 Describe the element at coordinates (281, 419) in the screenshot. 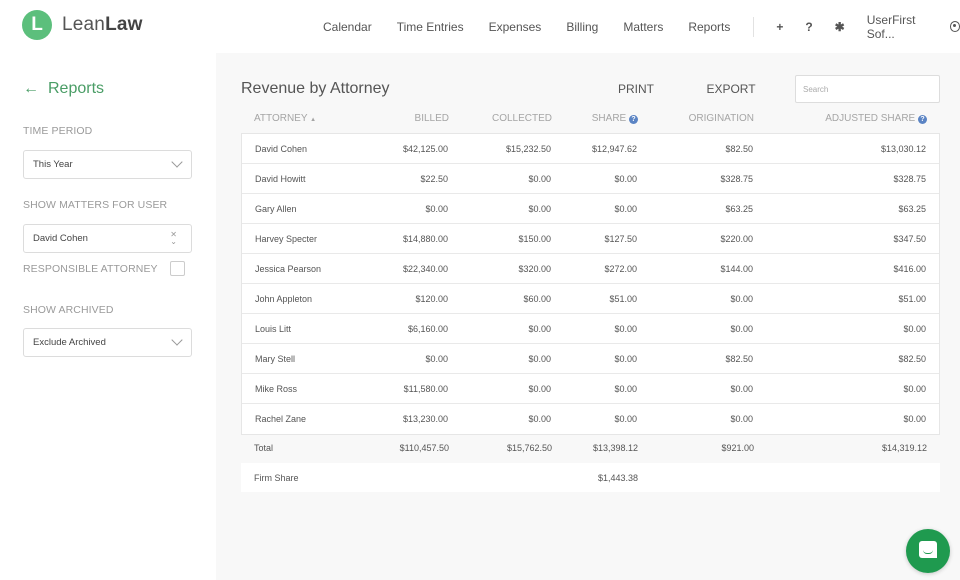

I see `cell-name: Rachel Zane` at that location.